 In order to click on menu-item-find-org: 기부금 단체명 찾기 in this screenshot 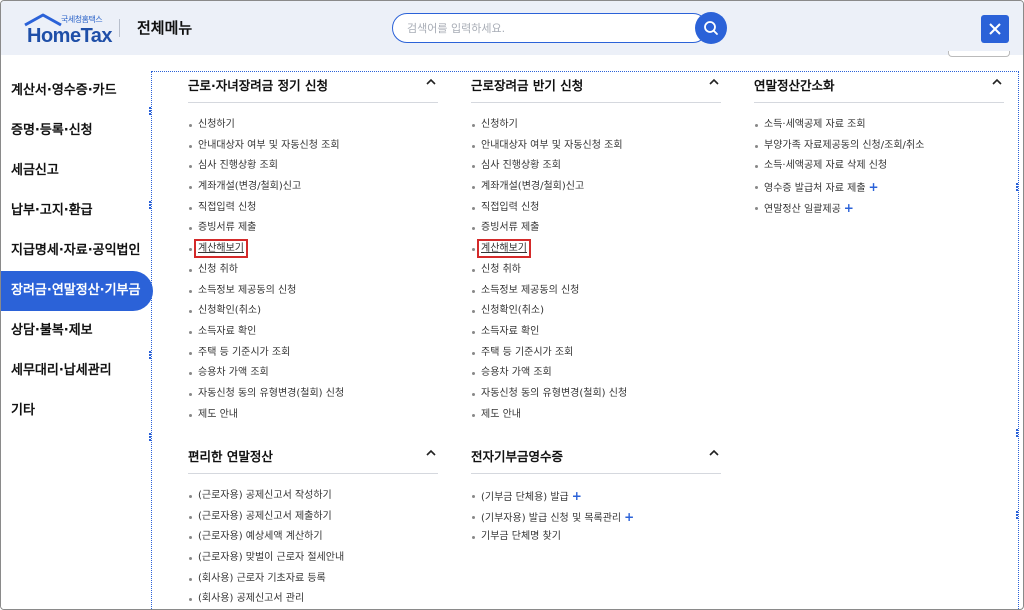, I will do `click(596, 537)`.